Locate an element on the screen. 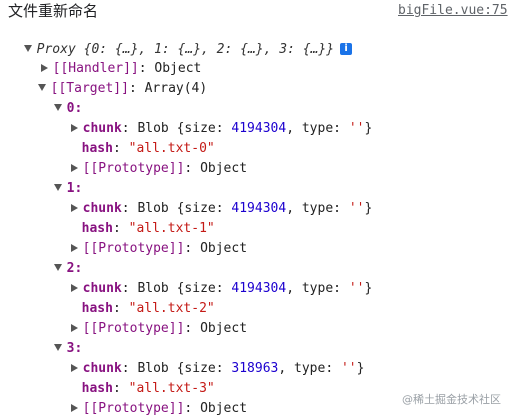 Image resolution: width=511 pixels, height=417 pixels. array-item-row: 0: is located at coordinates (60, 97).